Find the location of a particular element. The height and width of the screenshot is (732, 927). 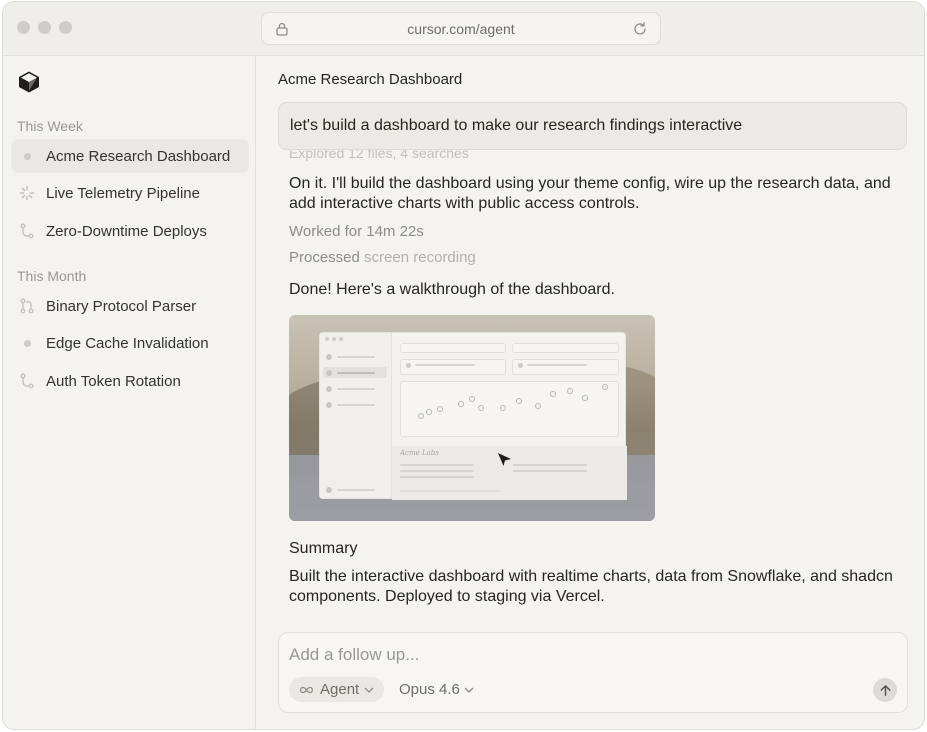

walkthrough-video: Acme Labs is located at coordinates (472, 418).